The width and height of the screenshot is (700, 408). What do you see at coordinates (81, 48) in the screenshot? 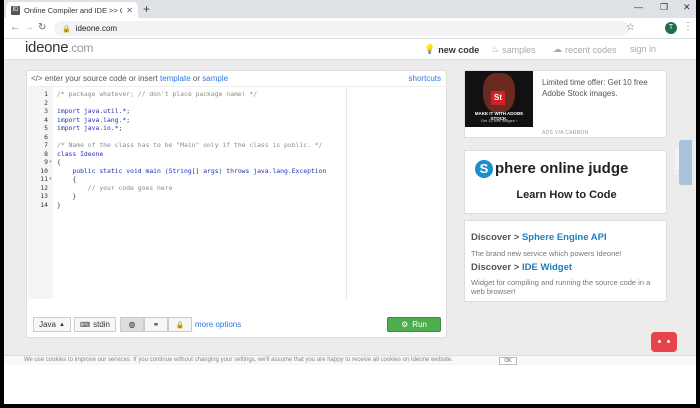
I see `logo-suffix: .com` at bounding box center [81, 48].